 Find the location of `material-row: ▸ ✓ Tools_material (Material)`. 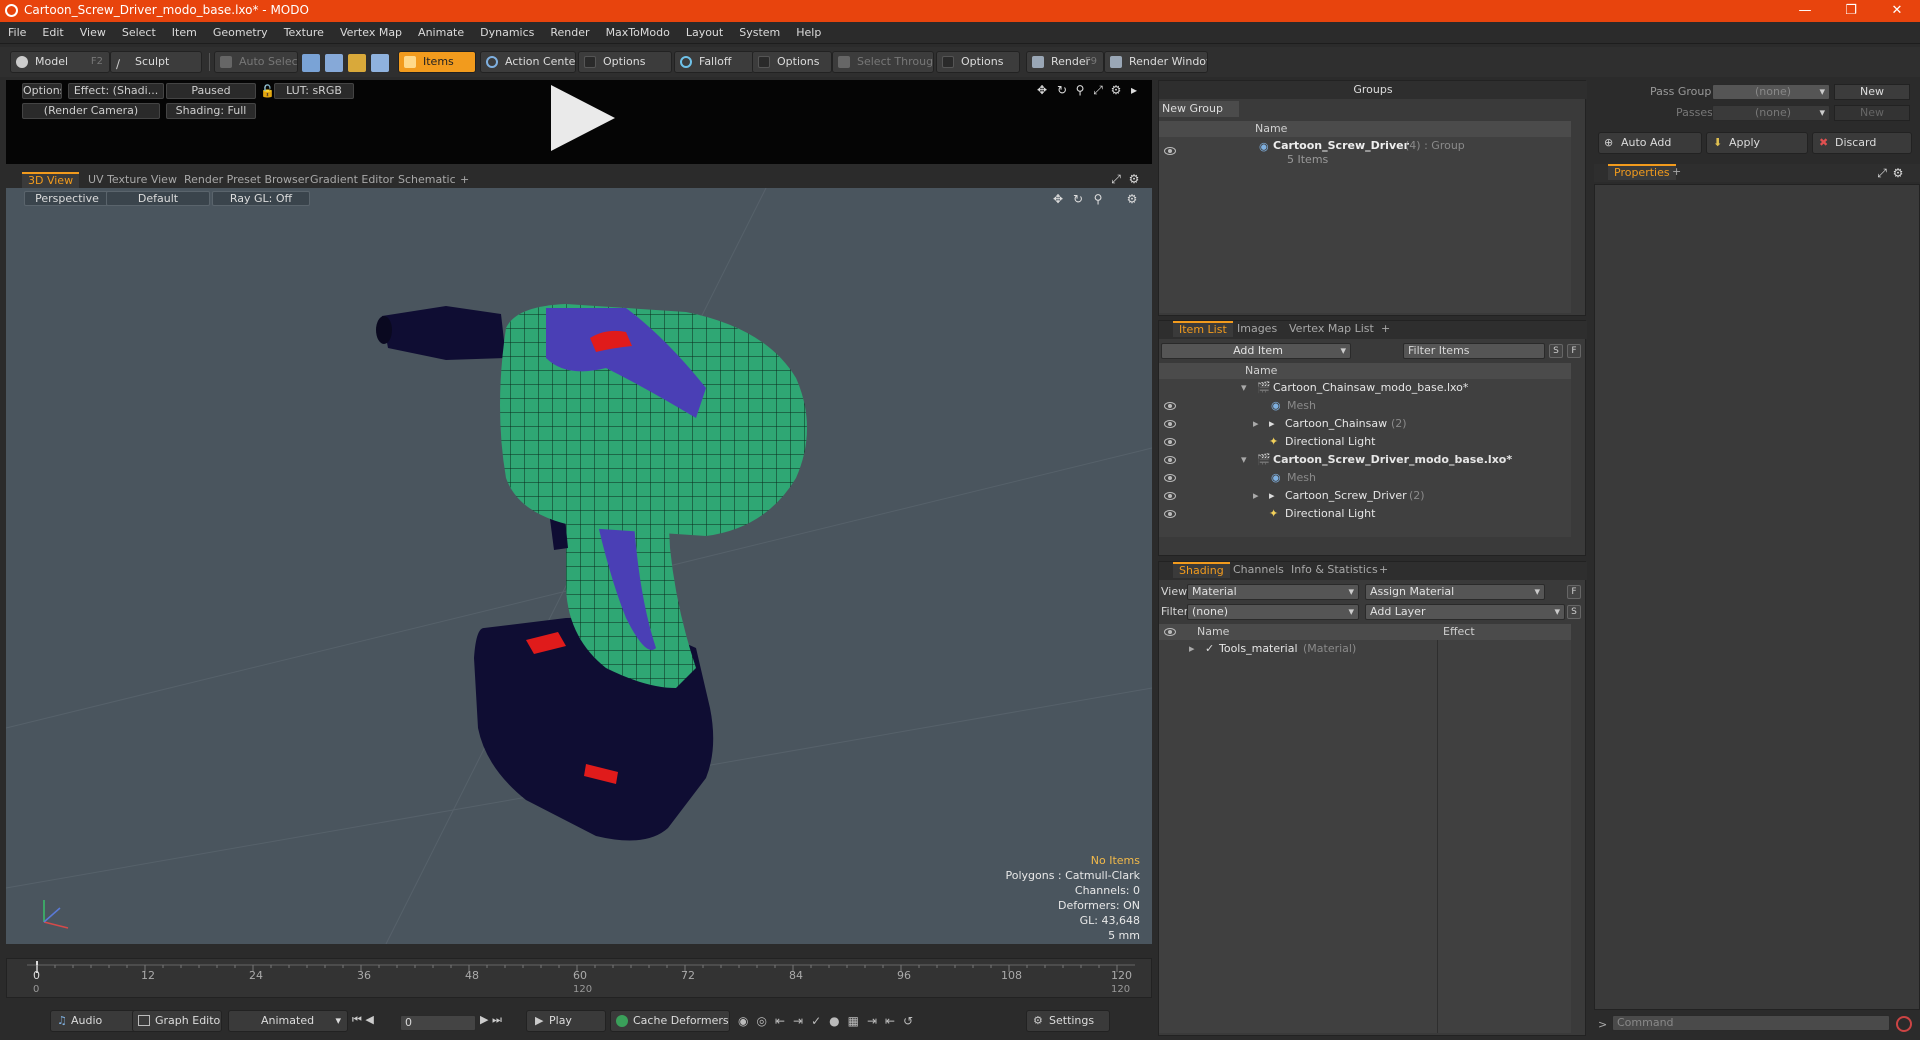

material-row: ▸ ✓ Tools_material (Material) is located at coordinates (1365, 649).